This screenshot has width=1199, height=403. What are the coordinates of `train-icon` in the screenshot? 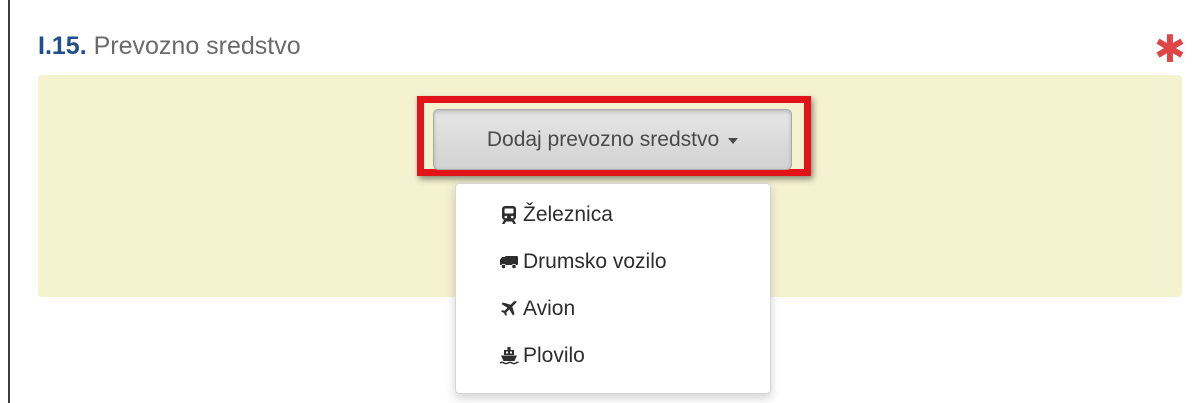 It's located at (509, 215).